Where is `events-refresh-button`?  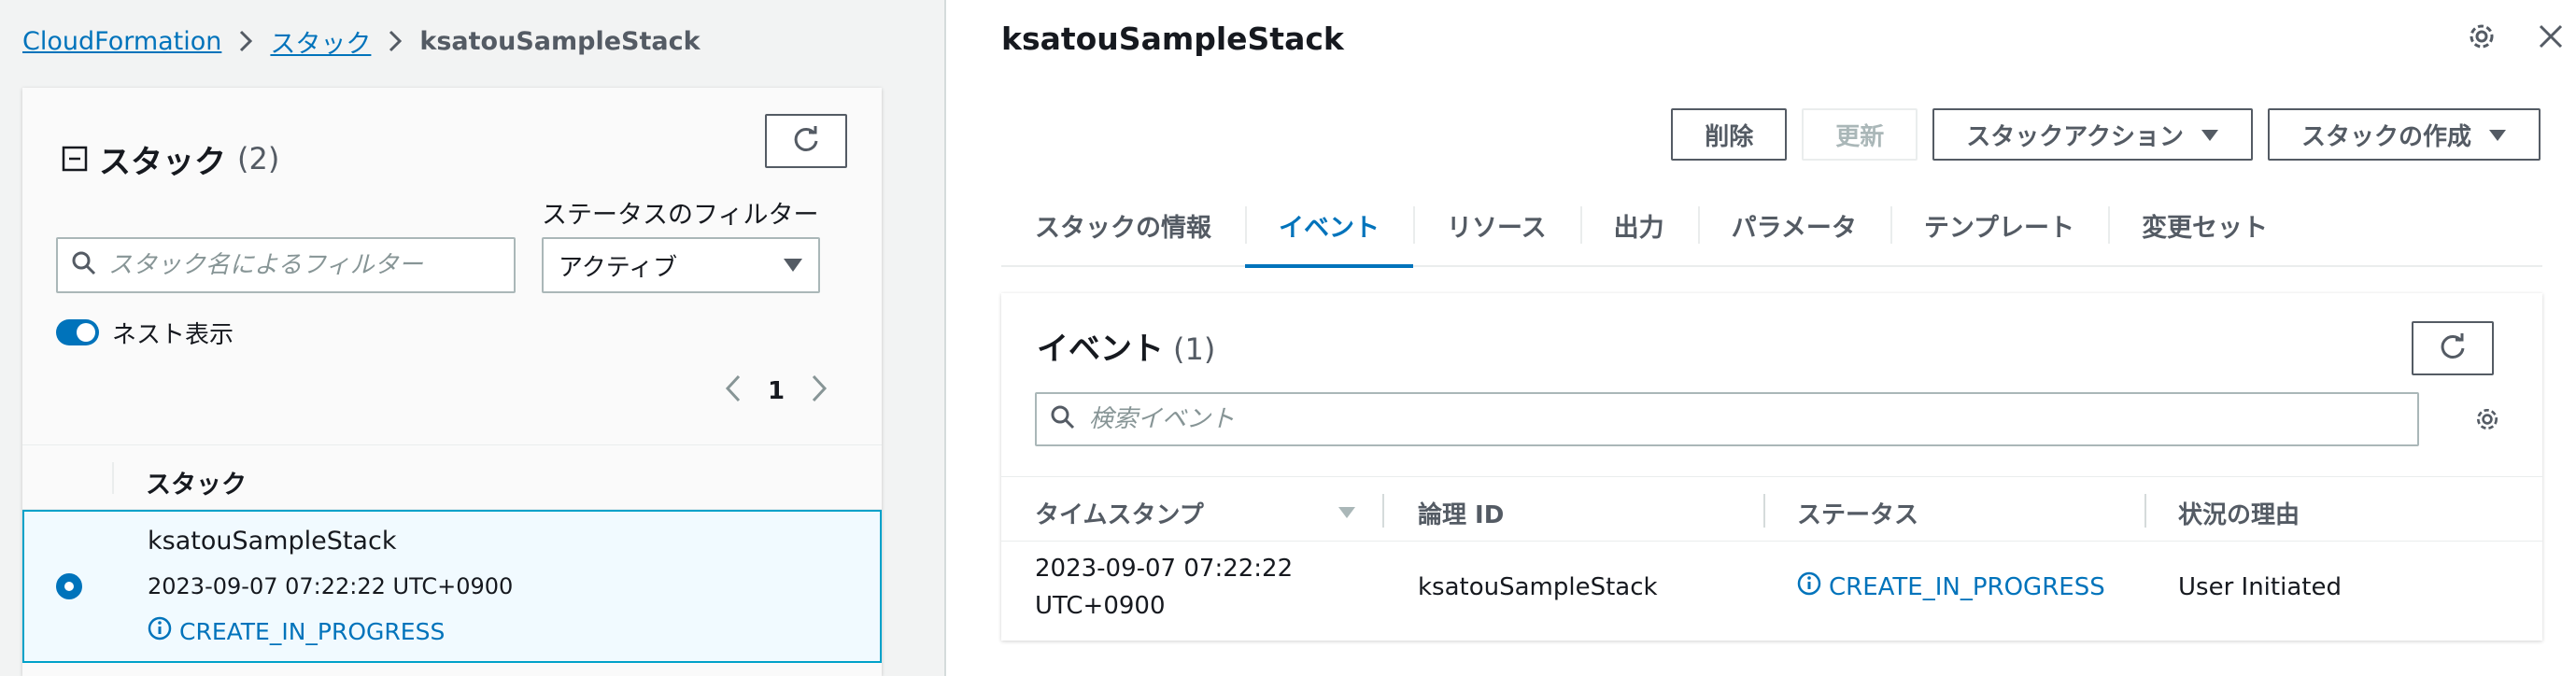
events-refresh-button is located at coordinates (2453, 348).